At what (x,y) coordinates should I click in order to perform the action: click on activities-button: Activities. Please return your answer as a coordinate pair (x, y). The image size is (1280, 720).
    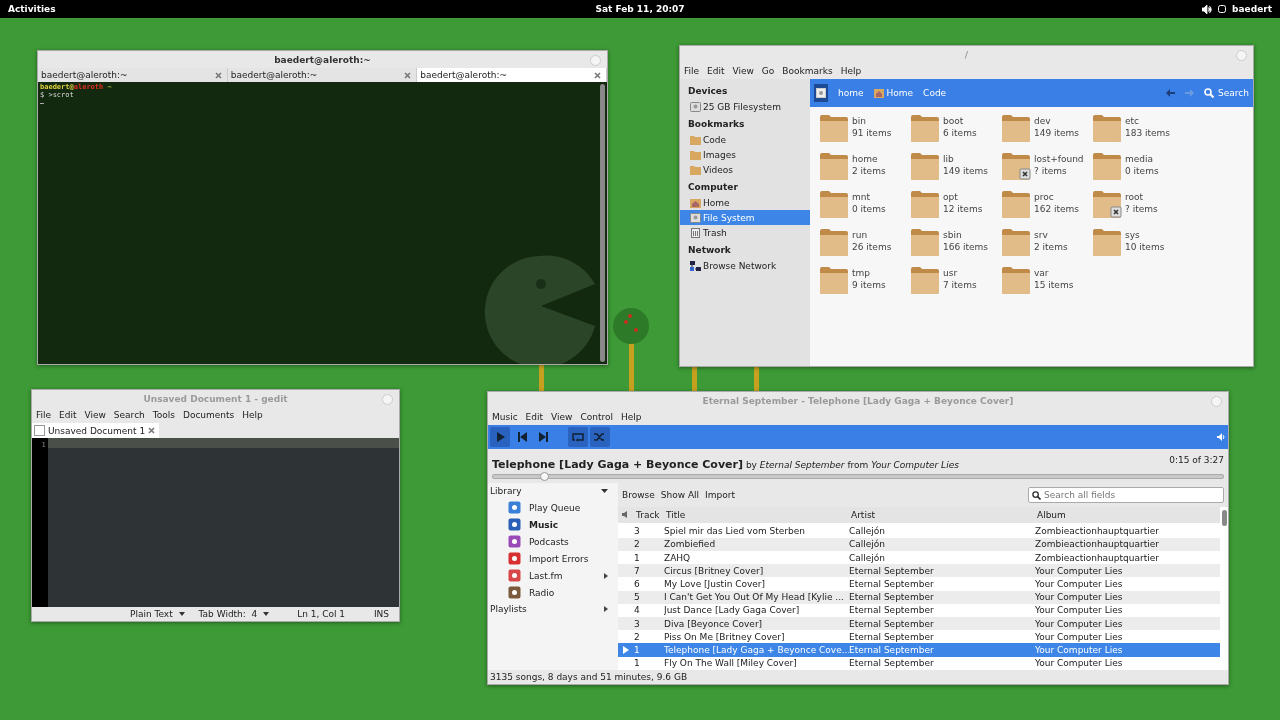
    Looking at the image, I should click on (32, 9).